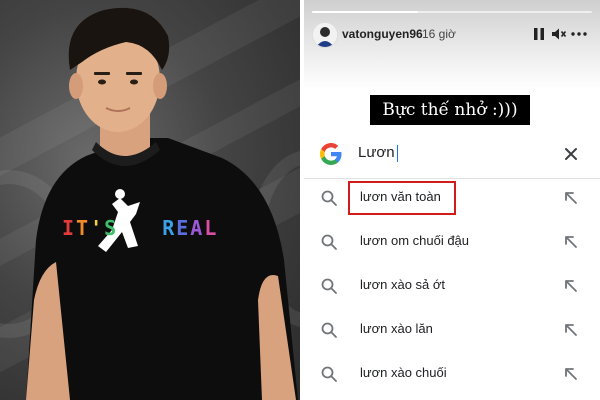 This screenshot has height=400, width=600. Describe the element at coordinates (169, 228) in the screenshot. I see `shirt-letter: R` at that location.